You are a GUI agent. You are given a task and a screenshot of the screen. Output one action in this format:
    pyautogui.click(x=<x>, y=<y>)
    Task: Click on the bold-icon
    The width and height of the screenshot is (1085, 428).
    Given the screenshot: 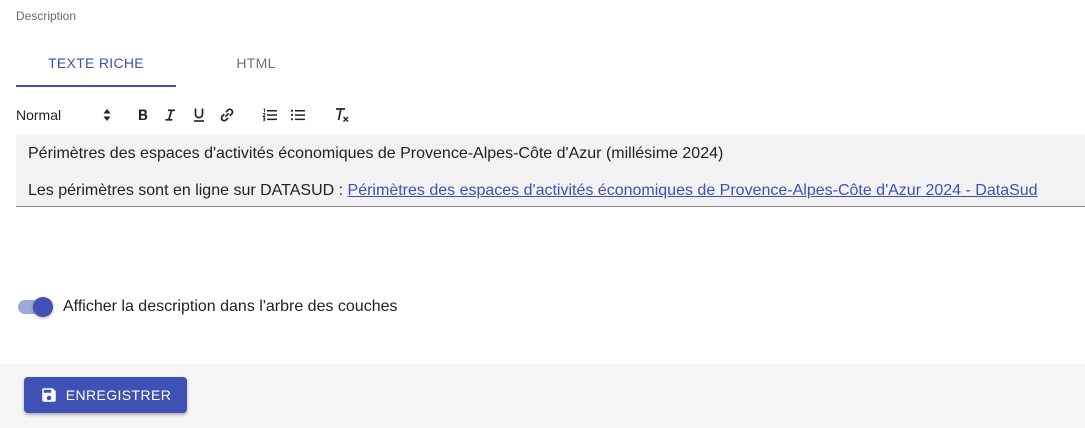 What is the action you would take?
    pyautogui.click(x=143, y=115)
    